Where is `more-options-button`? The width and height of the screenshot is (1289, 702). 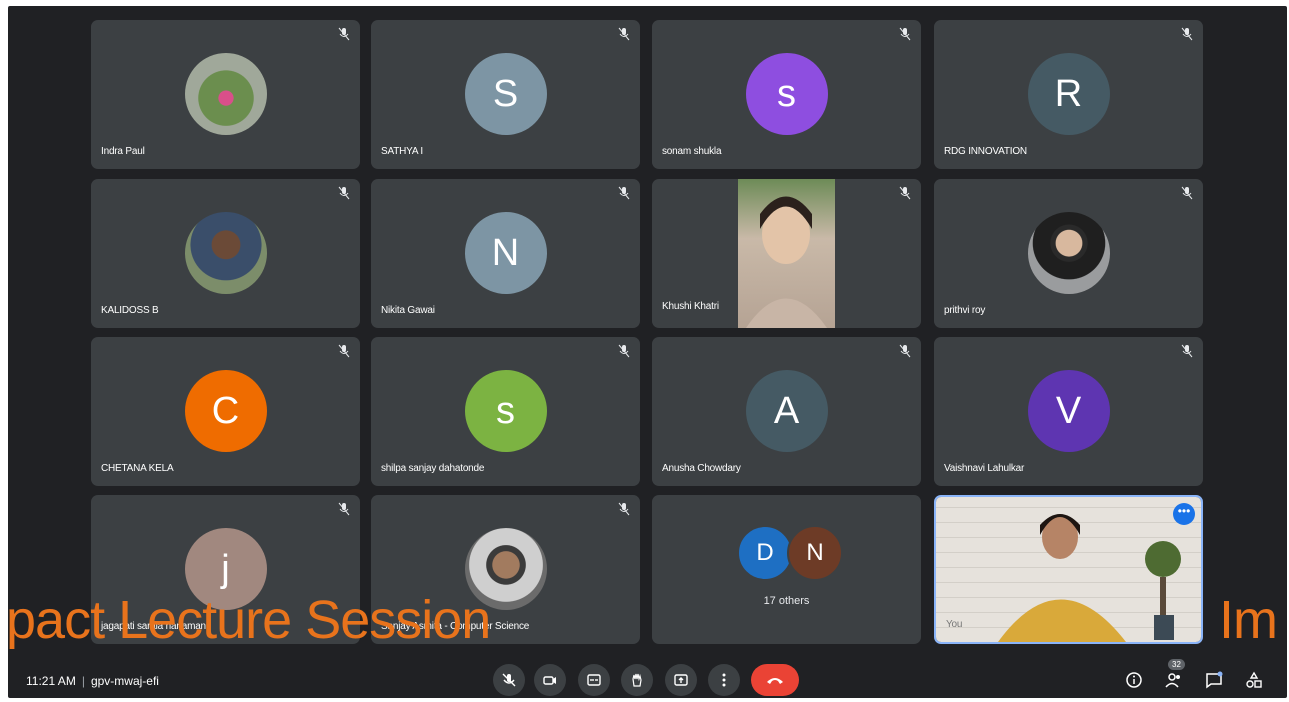
more-options-button is located at coordinates (724, 680).